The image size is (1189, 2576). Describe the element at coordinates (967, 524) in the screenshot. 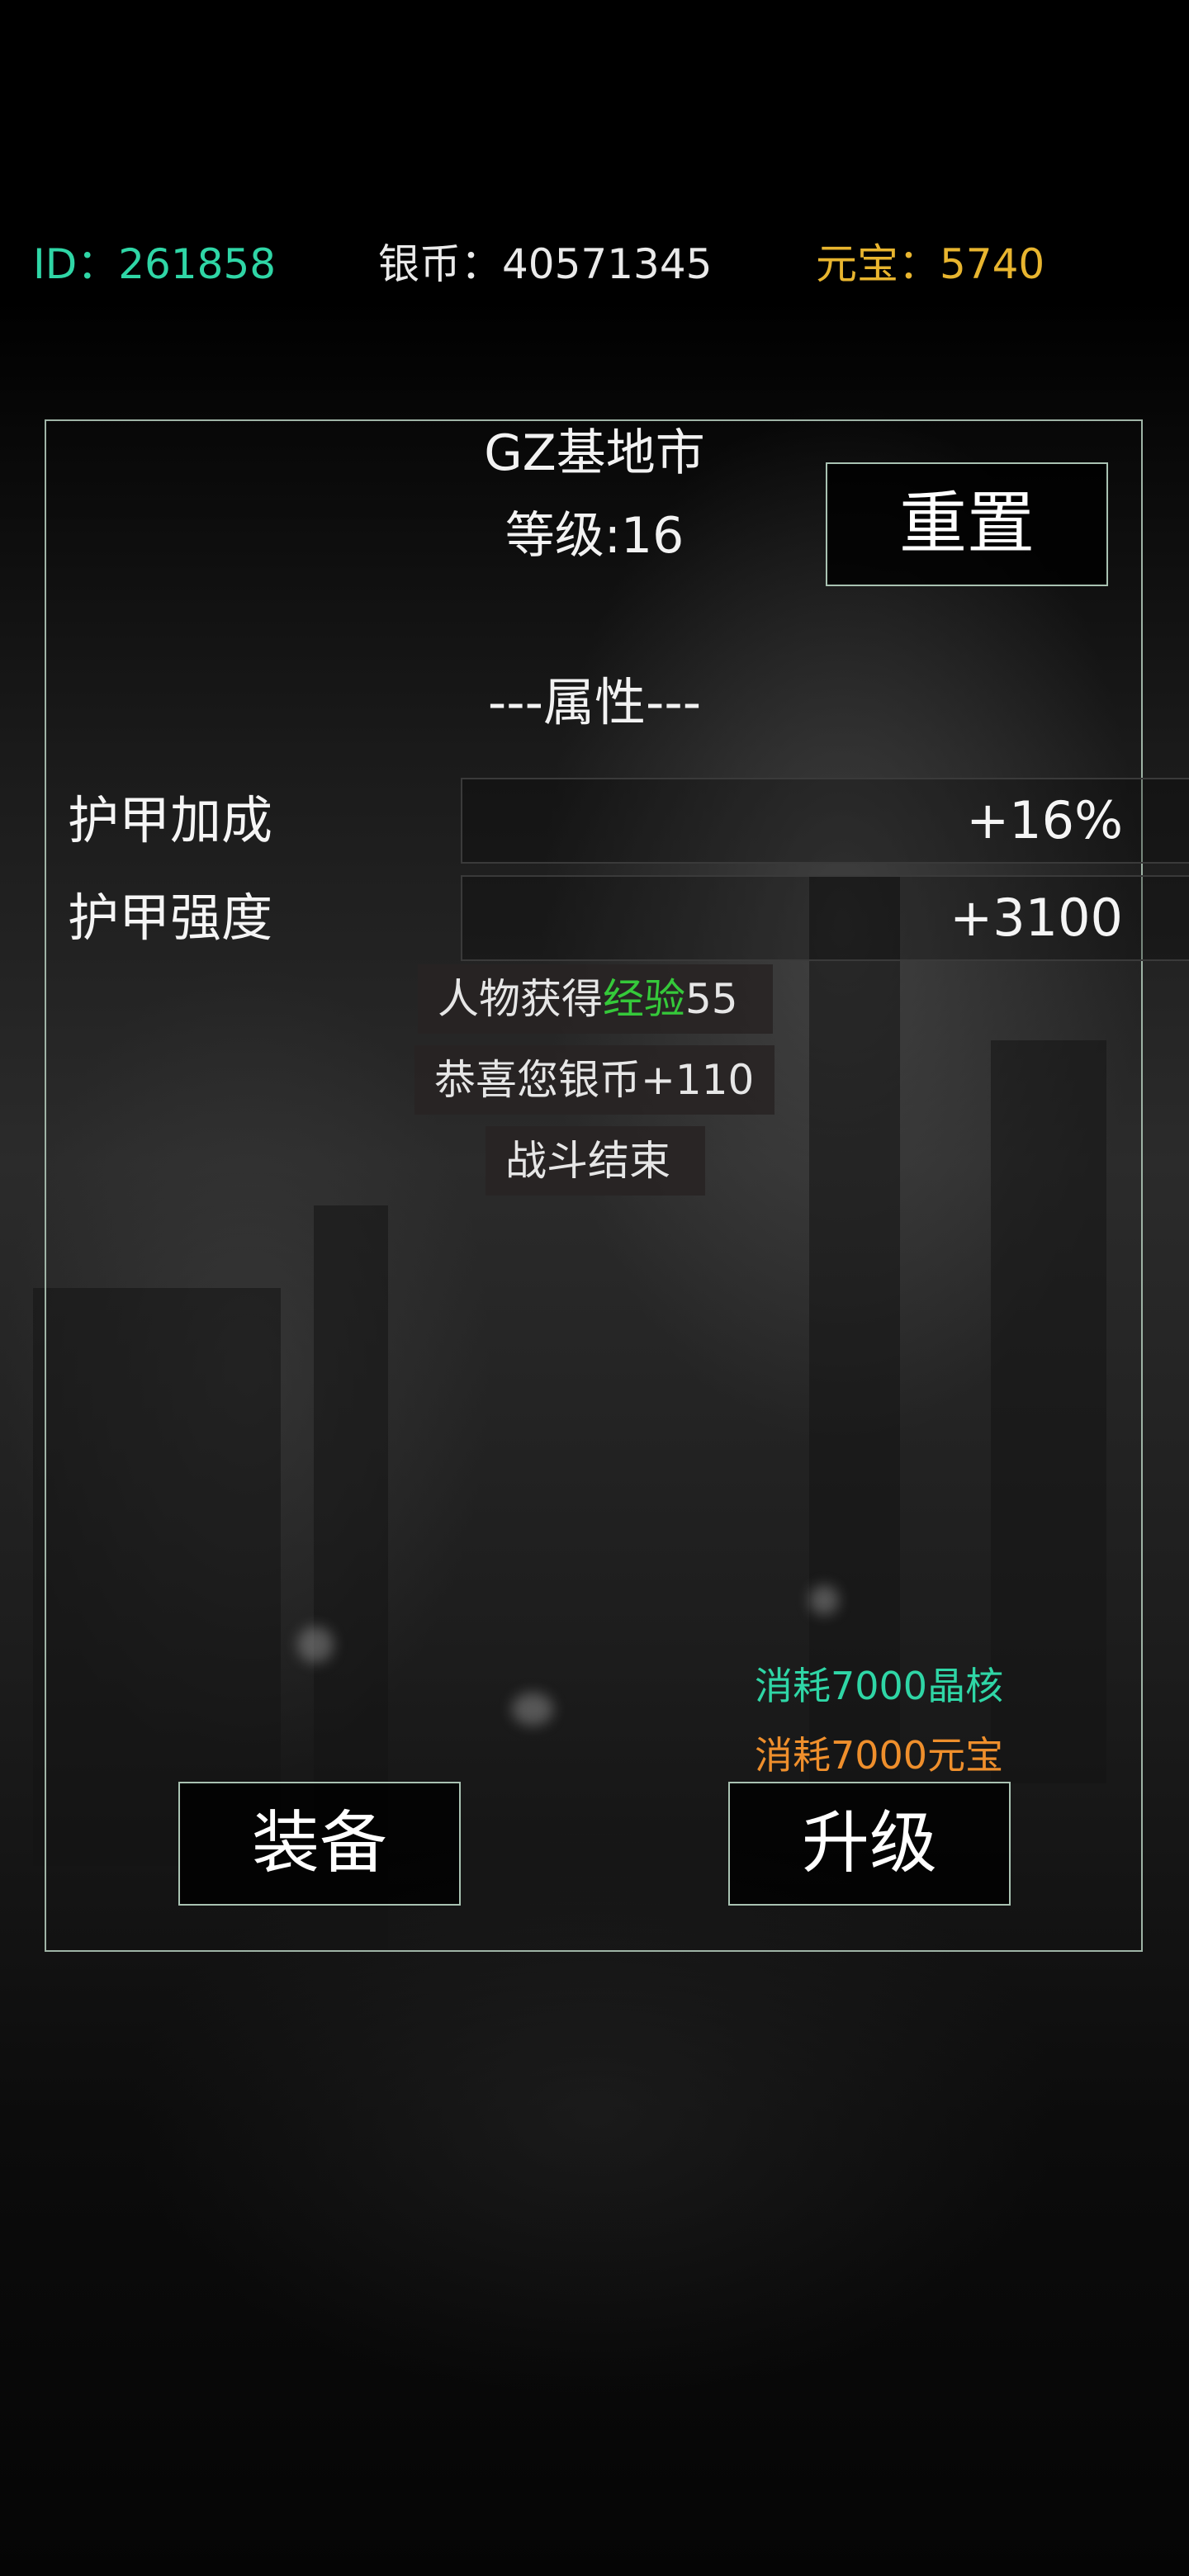

I see `reset-button: 重置` at that location.